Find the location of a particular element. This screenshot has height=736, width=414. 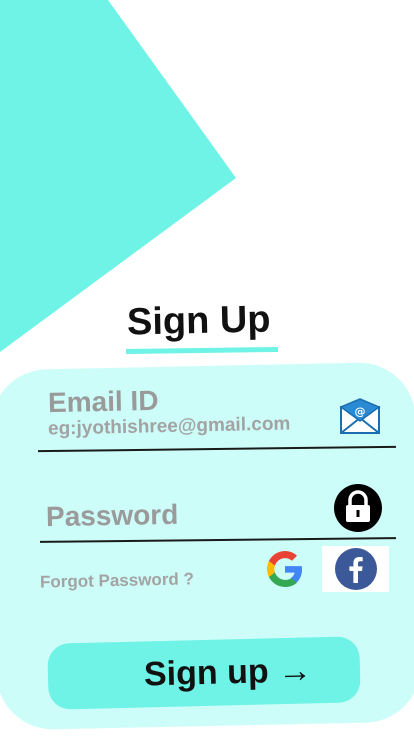

email-field-label: Email ID is located at coordinates (103, 402).